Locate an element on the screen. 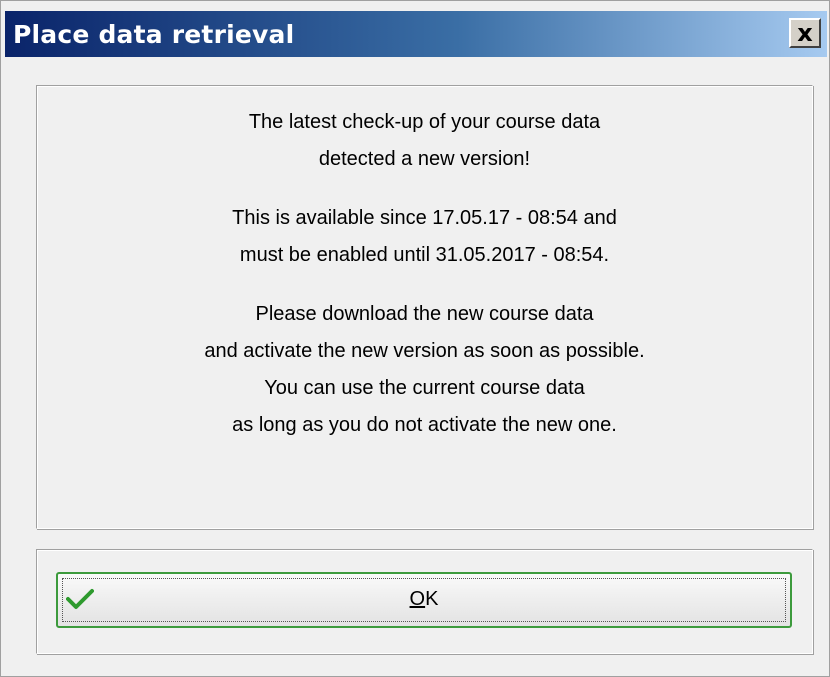 The height and width of the screenshot is (677, 830). message-line: You can use the current course data is located at coordinates (424, 388).